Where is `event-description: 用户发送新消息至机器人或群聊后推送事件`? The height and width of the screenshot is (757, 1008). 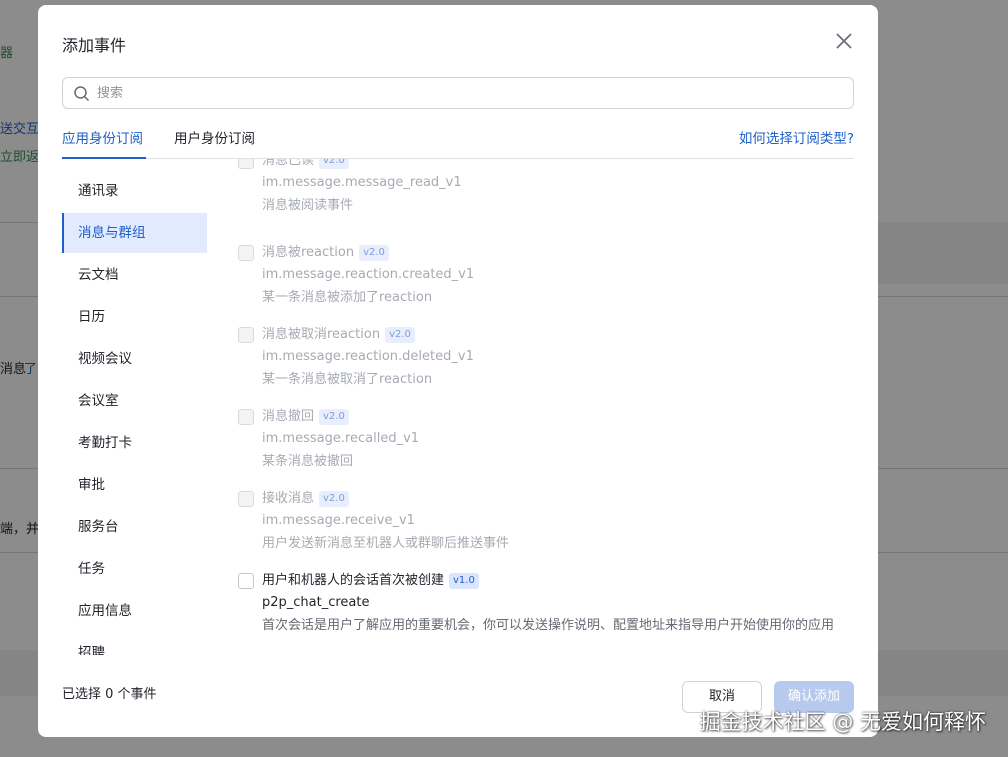 event-description: 用户发送新消息至机器人或群聊后推送事件 is located at coordinates (386, 543).